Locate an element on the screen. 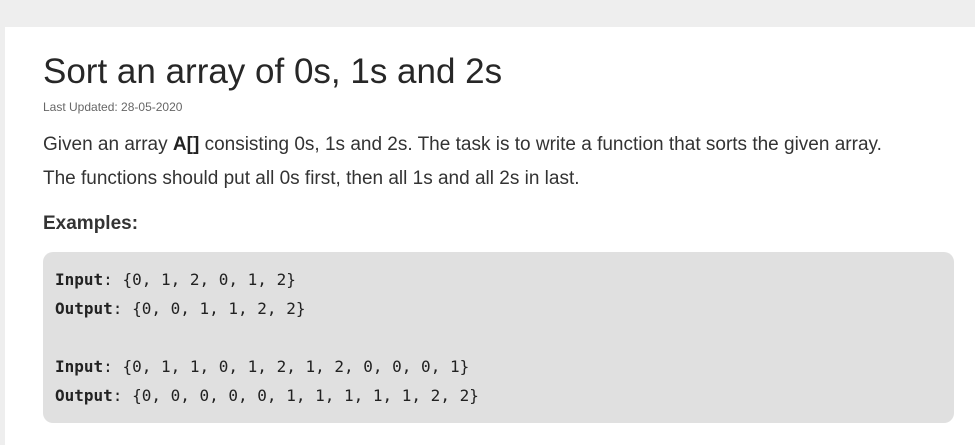 The width and height of the screenshot is (975, 445). input-value: : {0, 1, 2, 0, 1, 2} is located at coordinates (199, 279).